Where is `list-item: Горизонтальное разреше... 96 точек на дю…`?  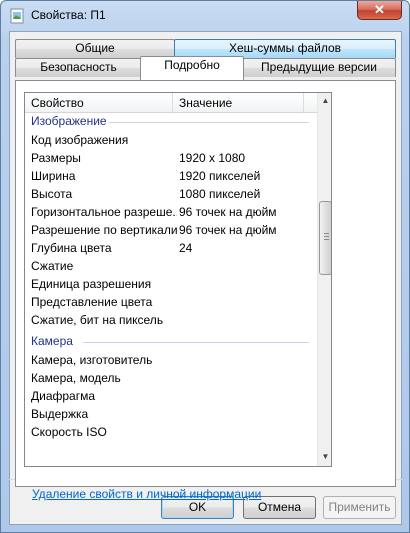
list-item: Горизонтальное разреше... 96 точек на дю… is located at coordinates (171, 212).